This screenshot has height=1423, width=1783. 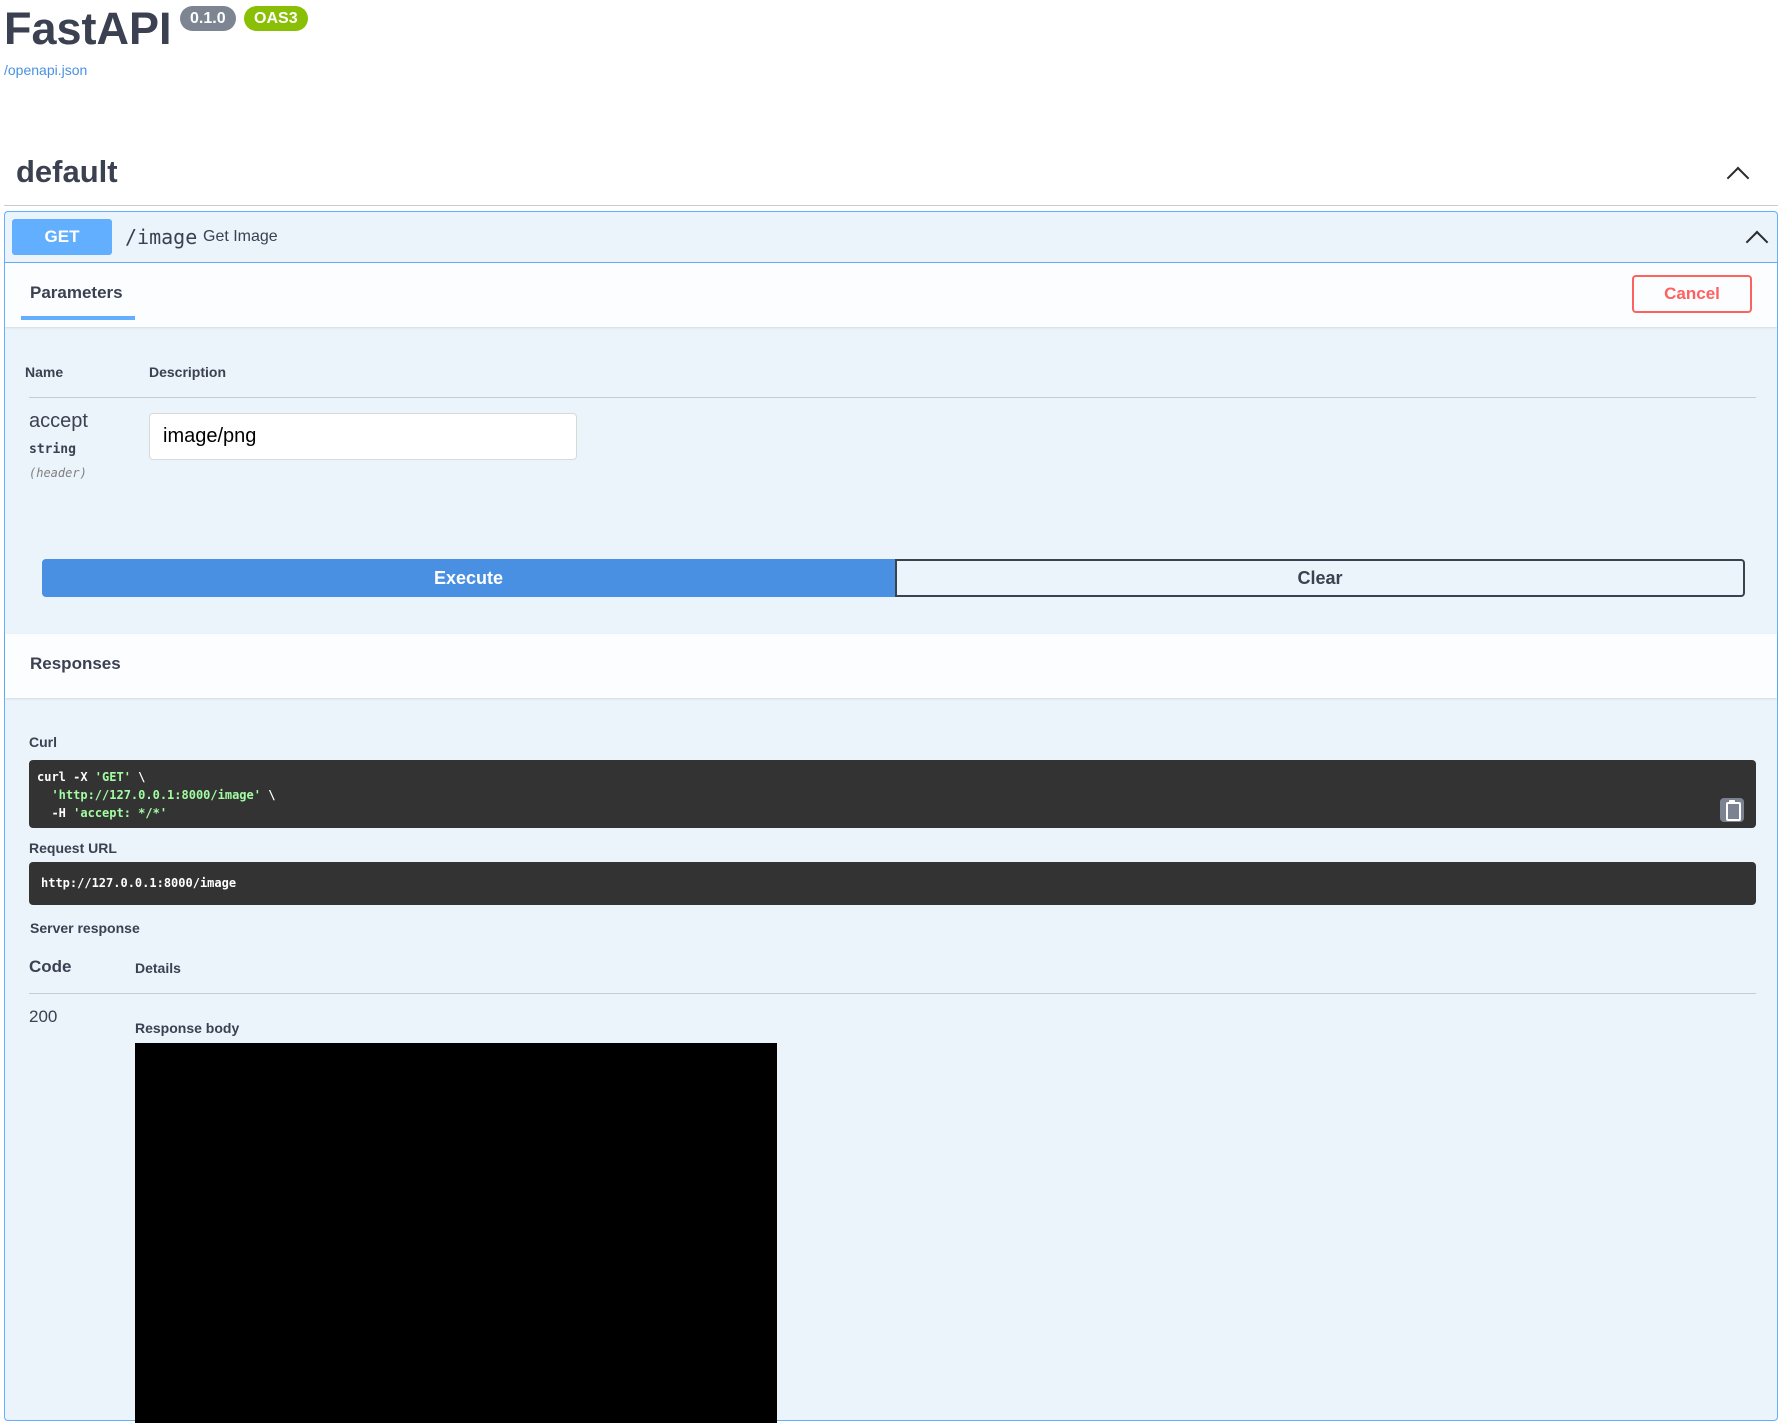 I want to click on response-body-image, so click(x=456, y=1233).